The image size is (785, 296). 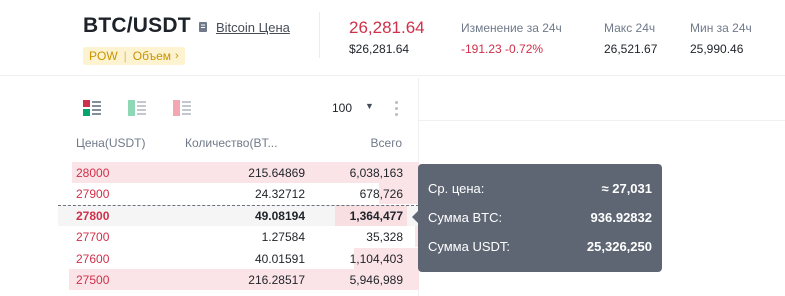 What do you see at coordinates (376, 215) in the screenshot?
I see `row-total: 1,364,477` at bounding box center [376, 215].